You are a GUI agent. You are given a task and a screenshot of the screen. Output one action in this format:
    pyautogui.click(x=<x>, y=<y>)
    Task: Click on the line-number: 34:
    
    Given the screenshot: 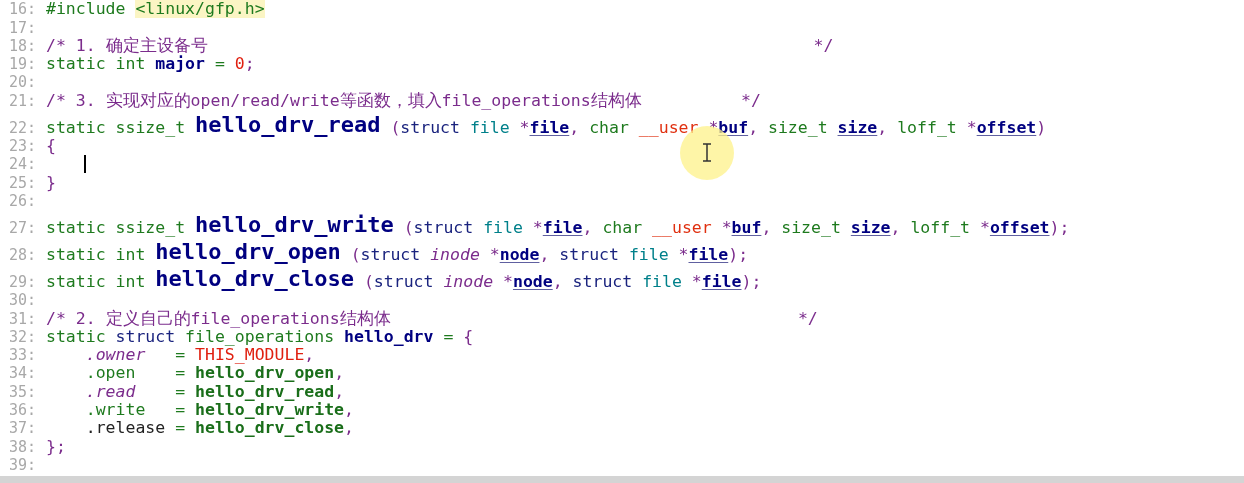 What is the action you would take?
    pyautogui.click(x=22, y=373)
    